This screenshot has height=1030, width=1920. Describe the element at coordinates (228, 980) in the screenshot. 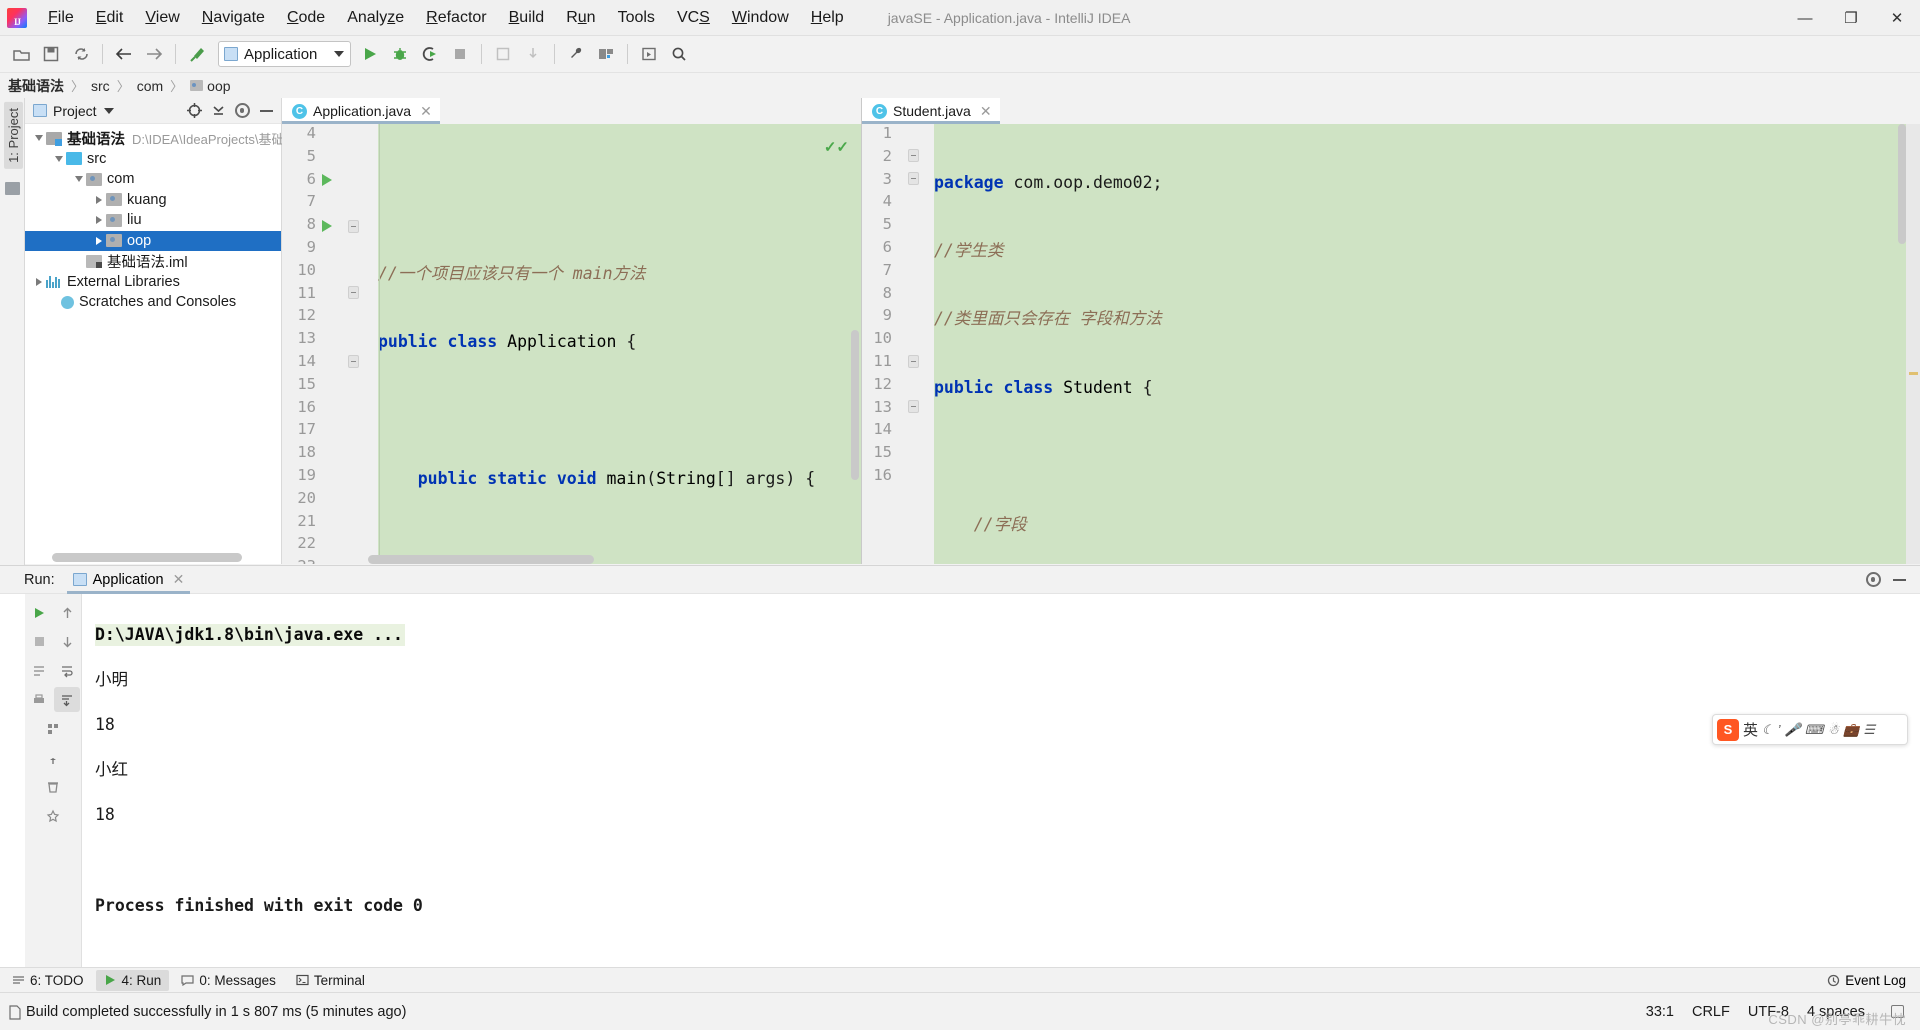

I see `bottom-tab-messages: 0: Messages` at that location.